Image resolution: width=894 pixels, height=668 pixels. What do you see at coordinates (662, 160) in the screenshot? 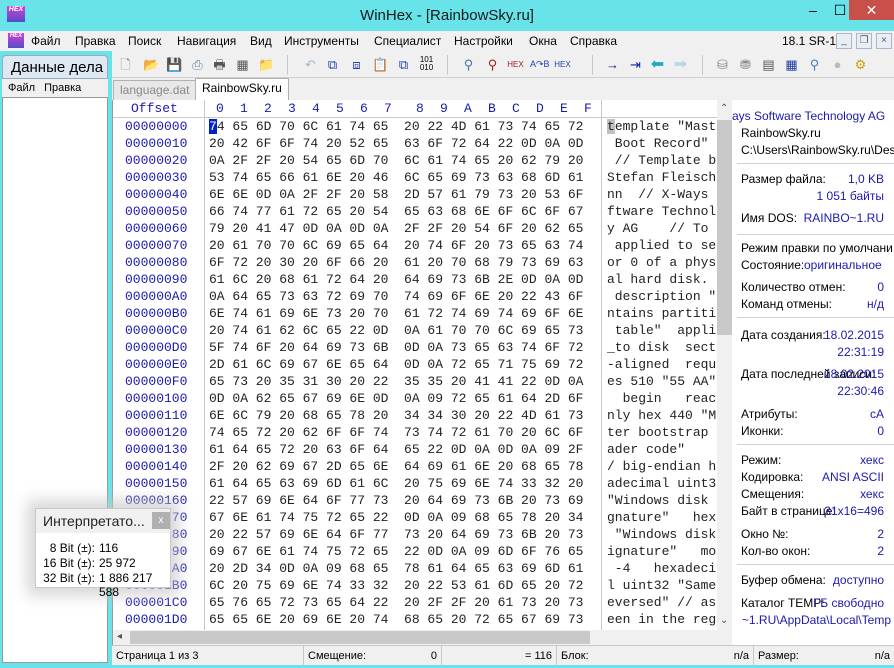
I see `row-ascii: // Template b` at bounding box center [662, 160].